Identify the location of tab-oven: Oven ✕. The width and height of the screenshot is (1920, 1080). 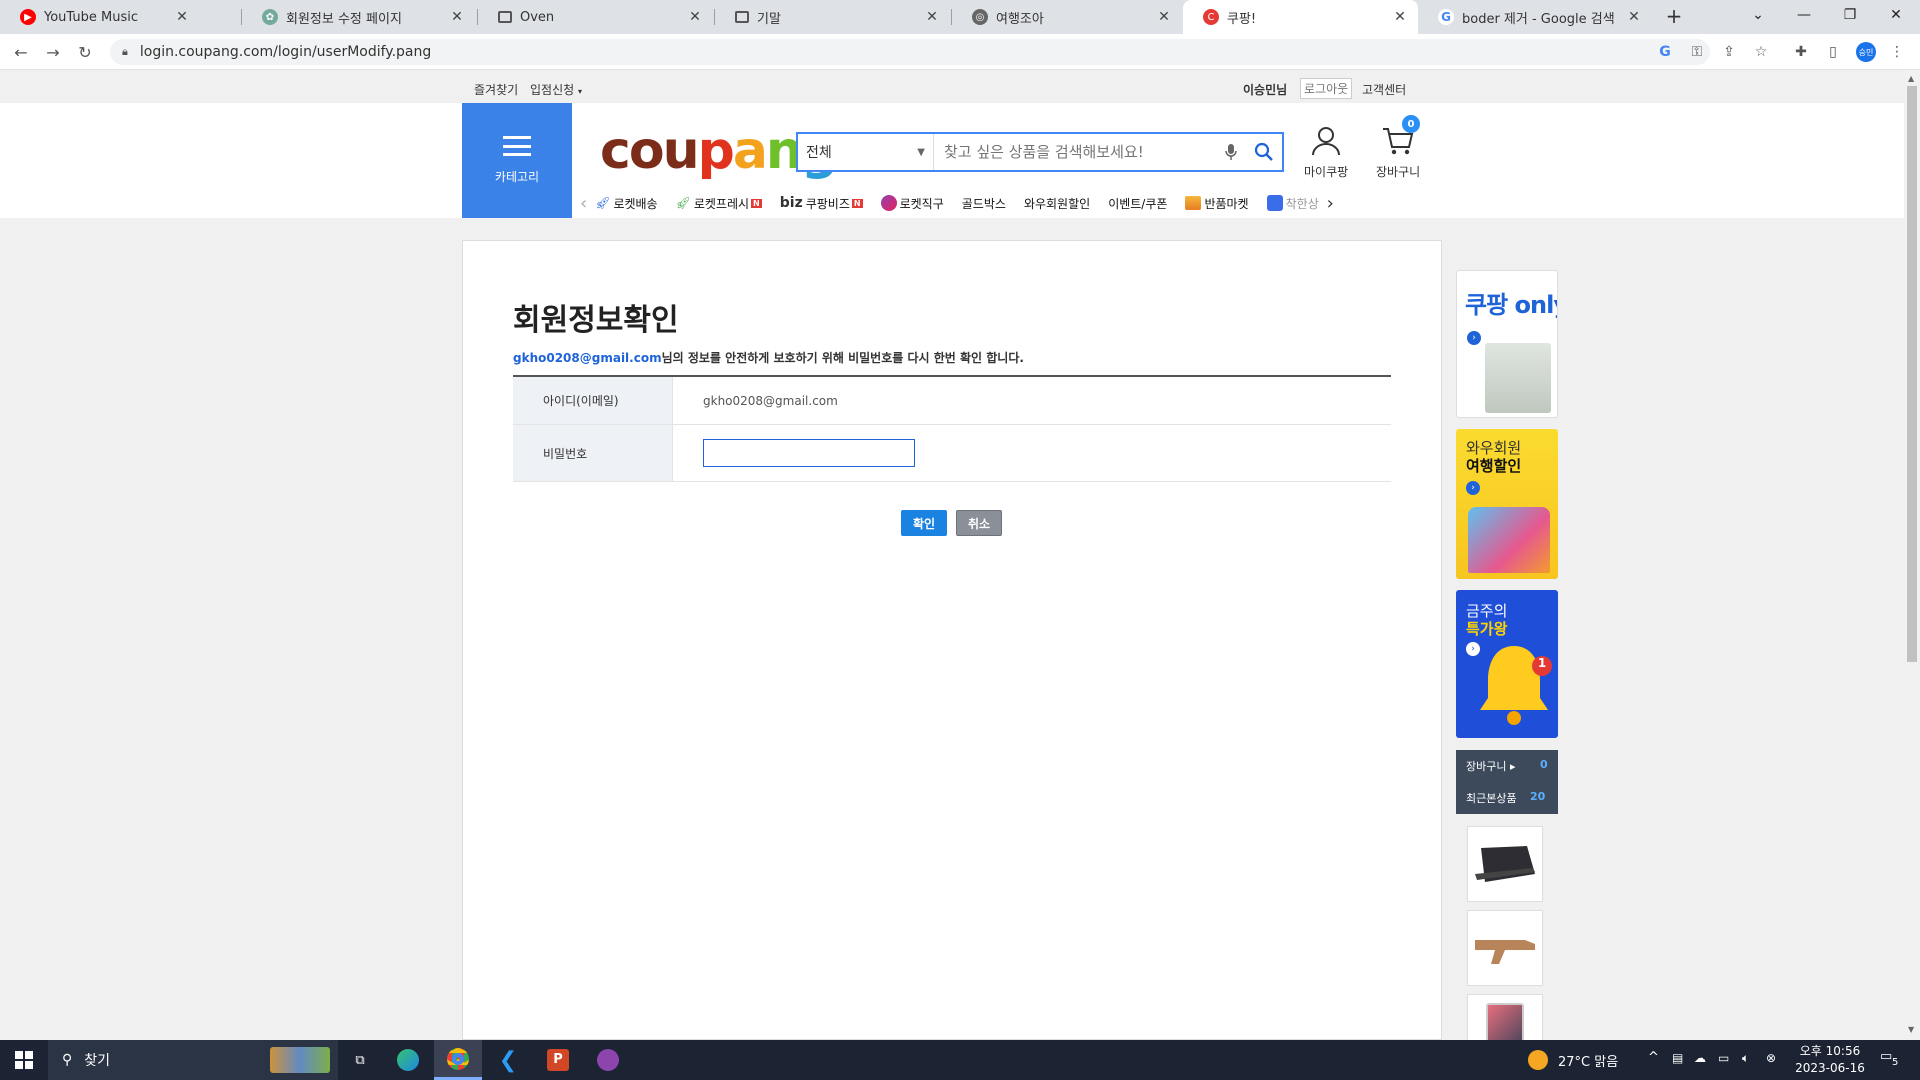
(595, 17).